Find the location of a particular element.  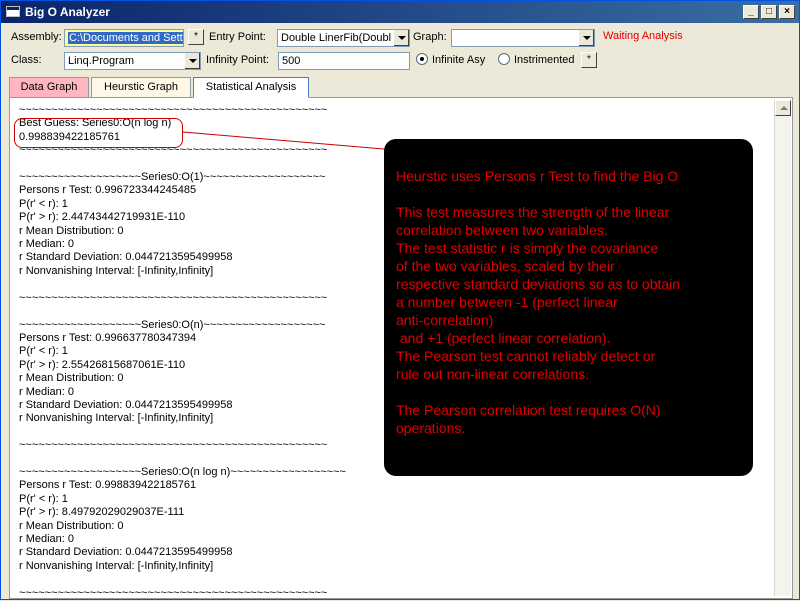

infinite-asy-radio is located at coordinates (422, 59).